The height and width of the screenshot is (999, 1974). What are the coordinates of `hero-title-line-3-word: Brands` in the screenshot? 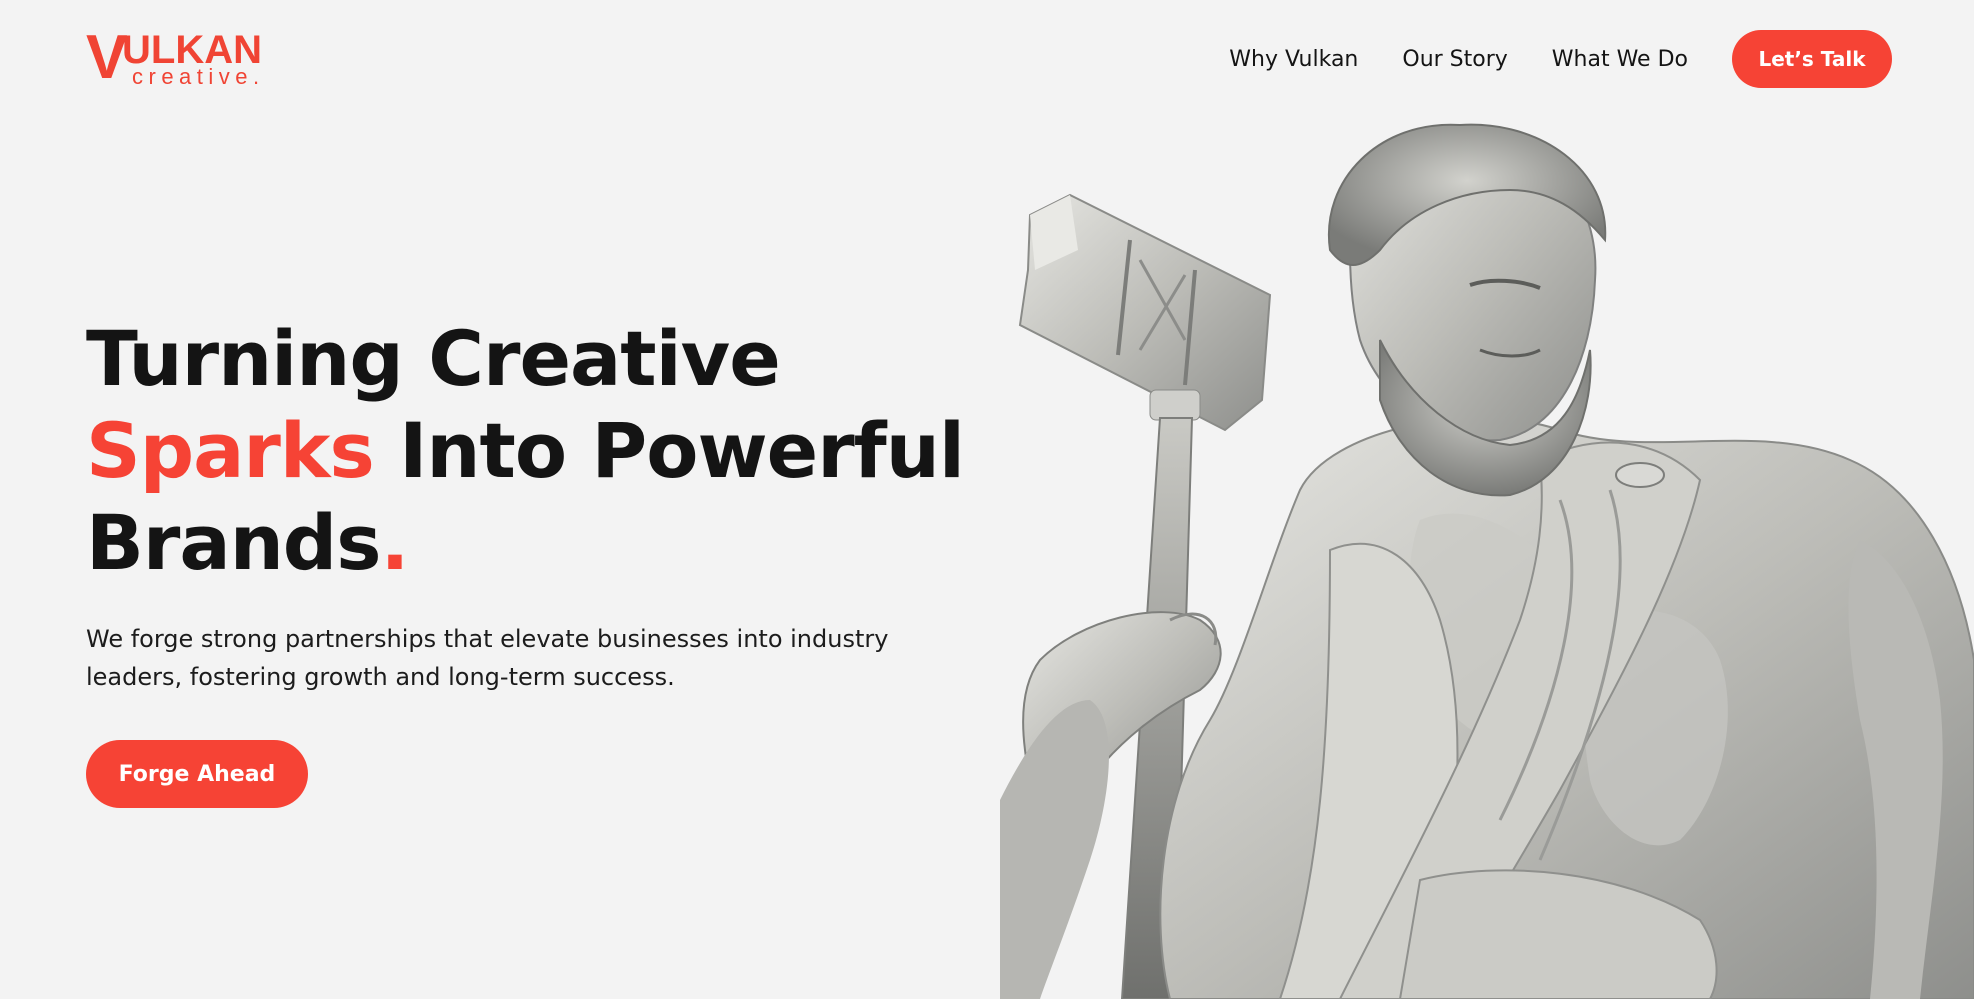 It's located at (233, 542).